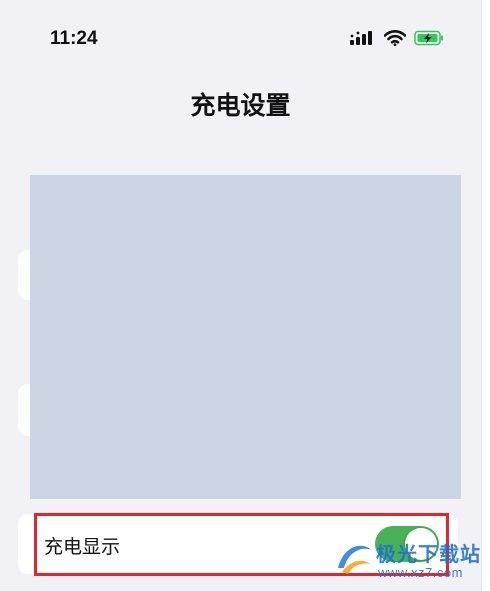 This screenshot has width=490, height=591. What do you see at coordinates (240, 105) in the screenshot?
I see `page-title: 充电设置` at bounding box center [240, 105].